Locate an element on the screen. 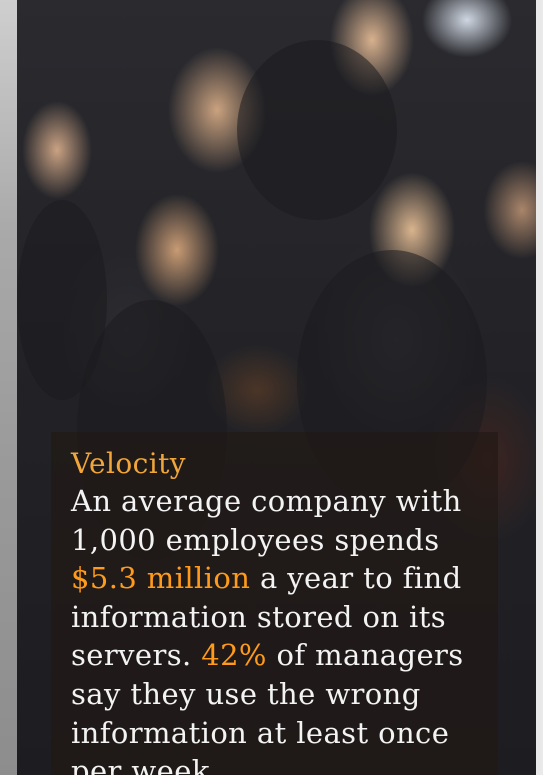  highlight-cost: $5.3 million is located at coordinates (161, 578).